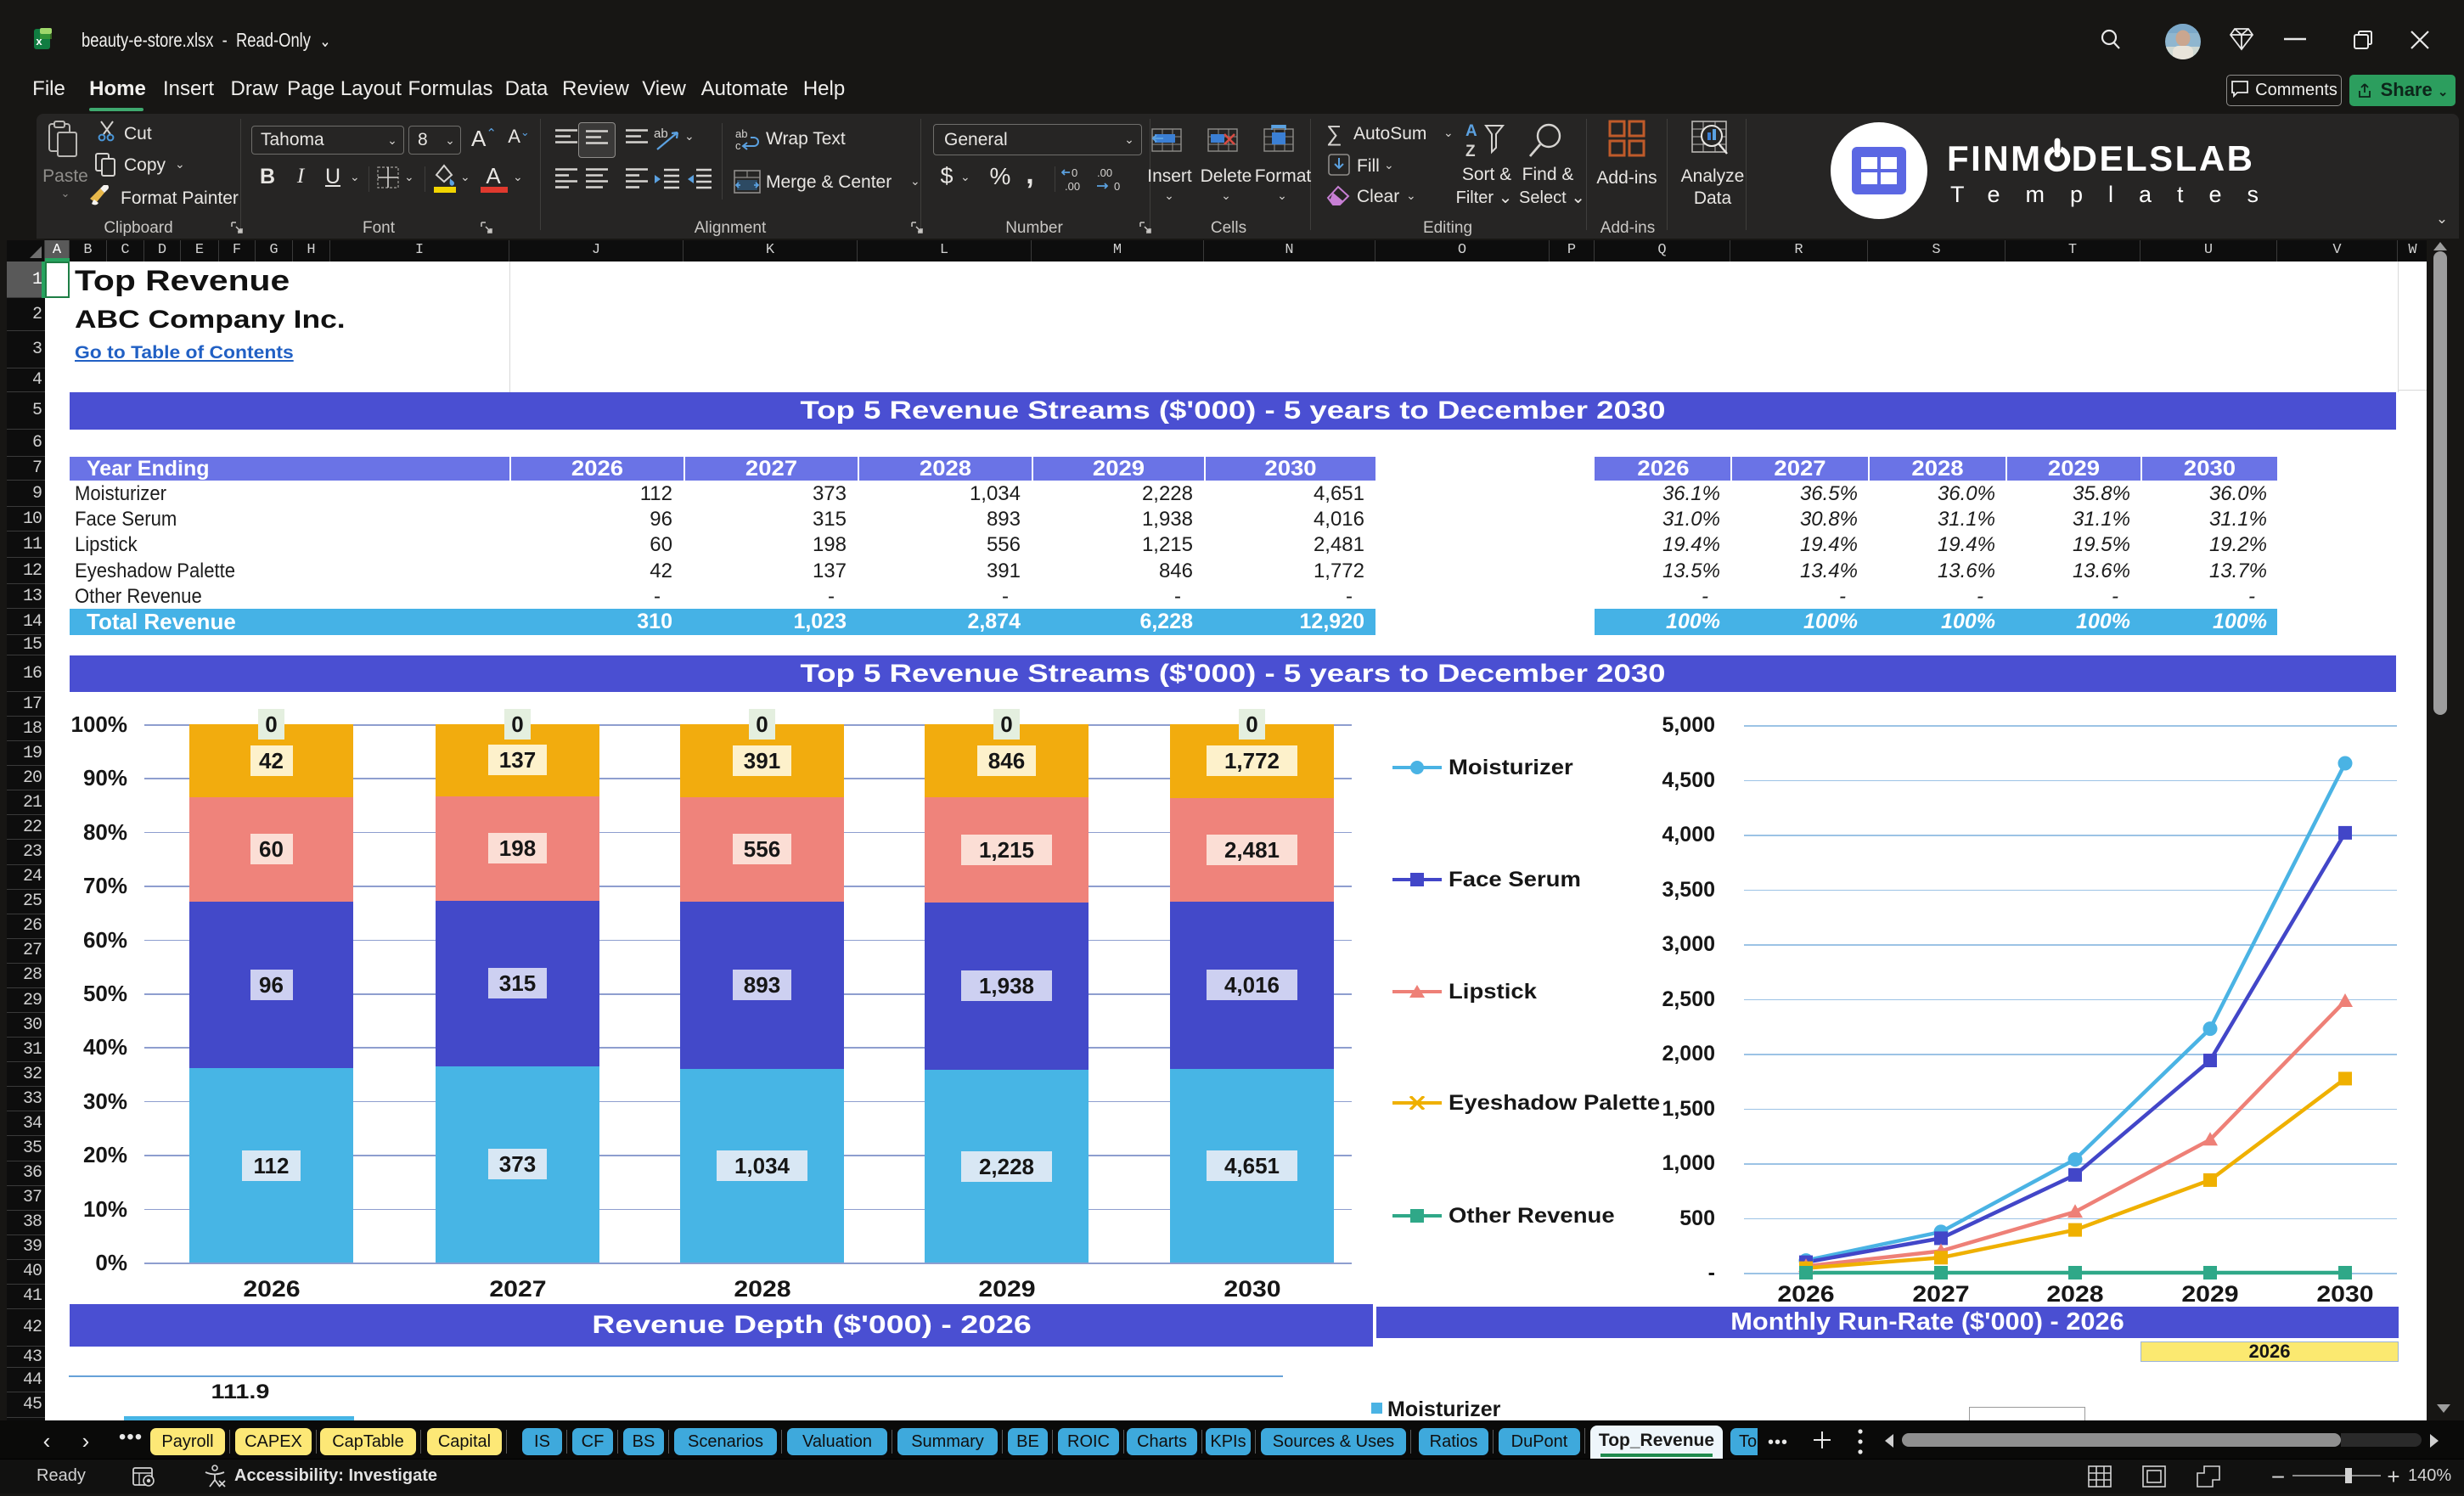 The width and height of the screenshot is (2464, 1496). I want to click on svg-text: Z, so click(1470, 150).